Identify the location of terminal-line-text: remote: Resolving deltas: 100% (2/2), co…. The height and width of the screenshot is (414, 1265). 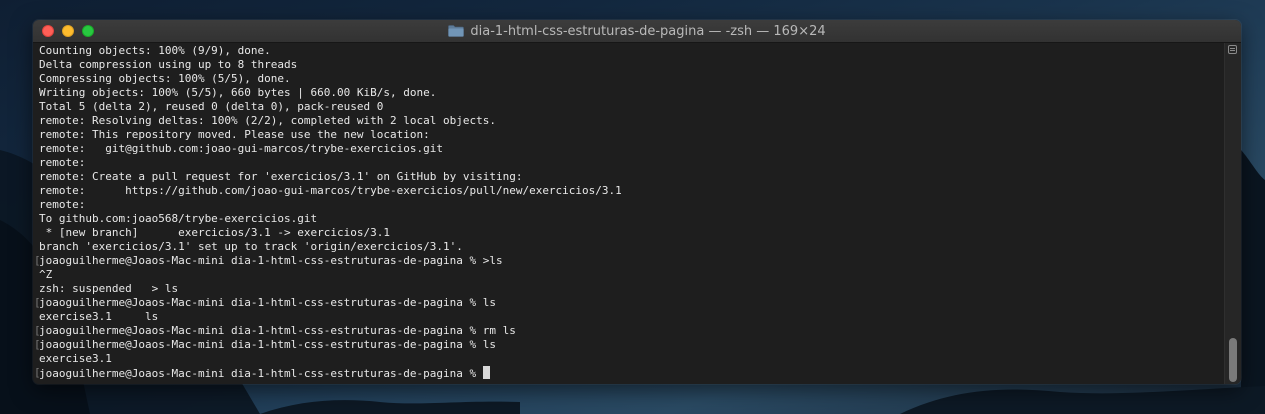
(267, 120).